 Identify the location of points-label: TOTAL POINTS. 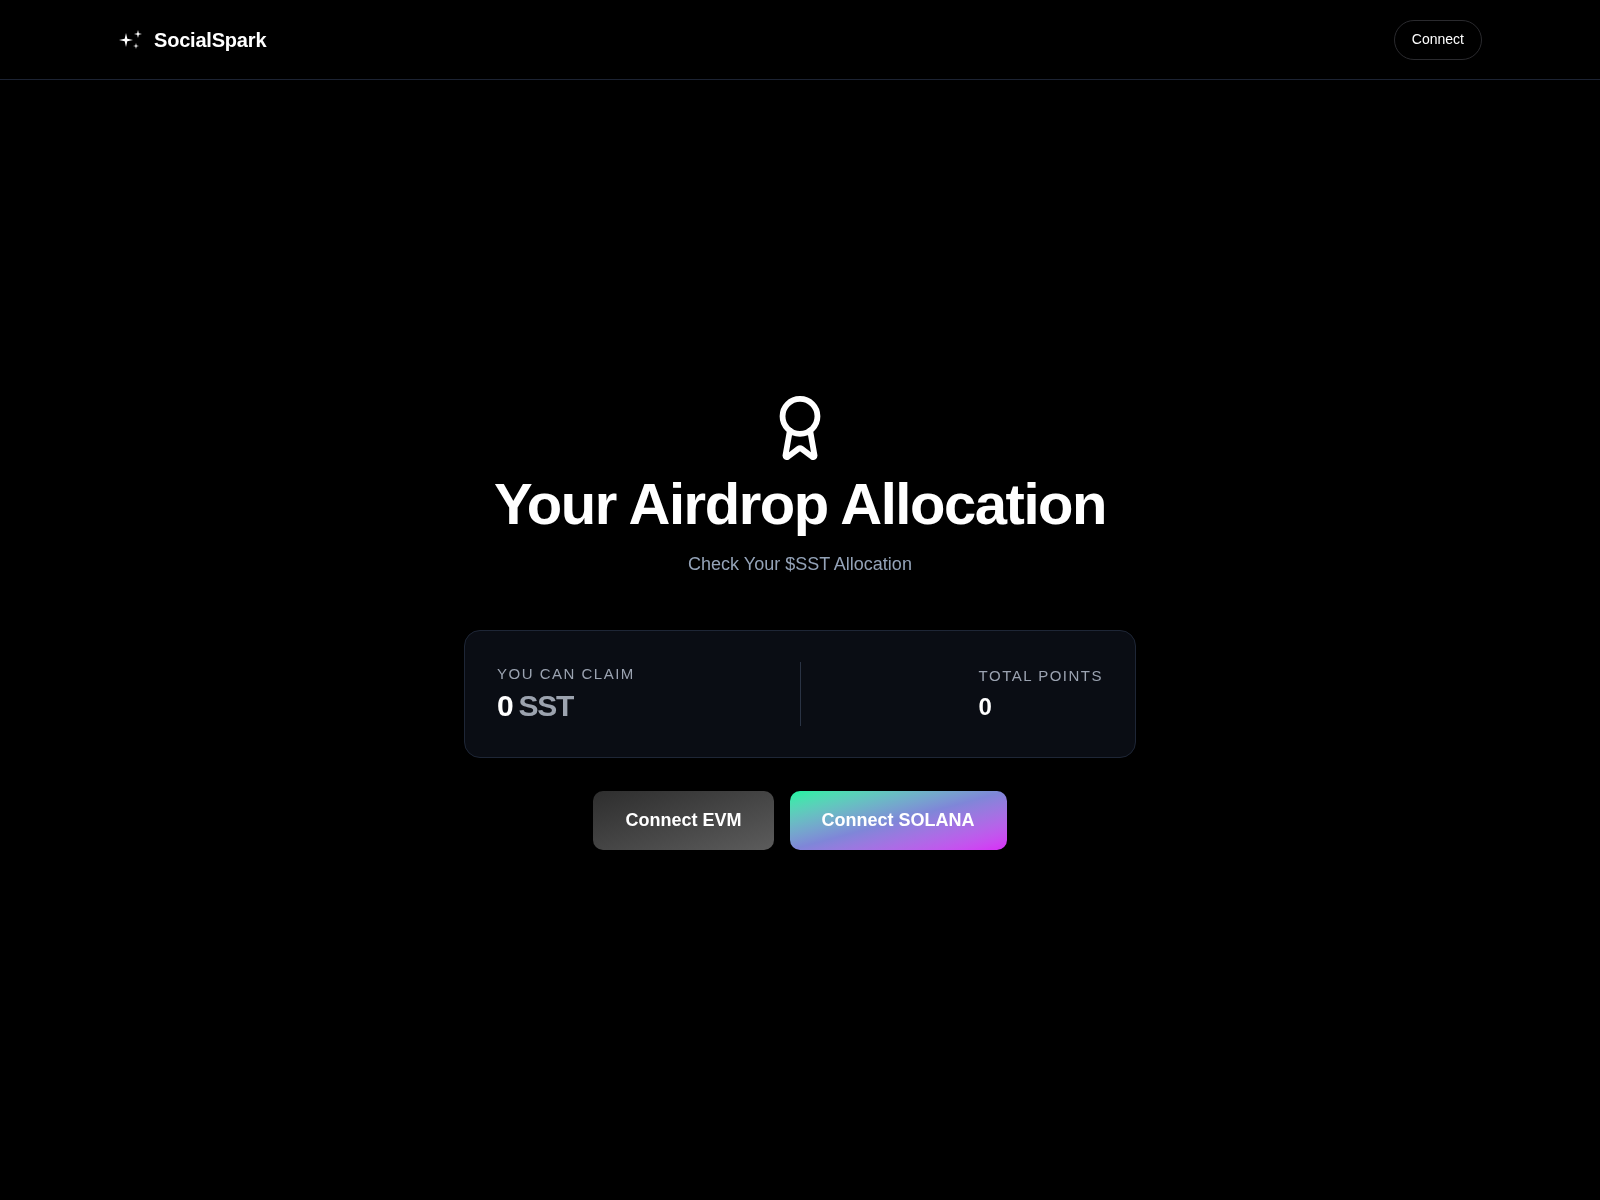
(1040, 675).